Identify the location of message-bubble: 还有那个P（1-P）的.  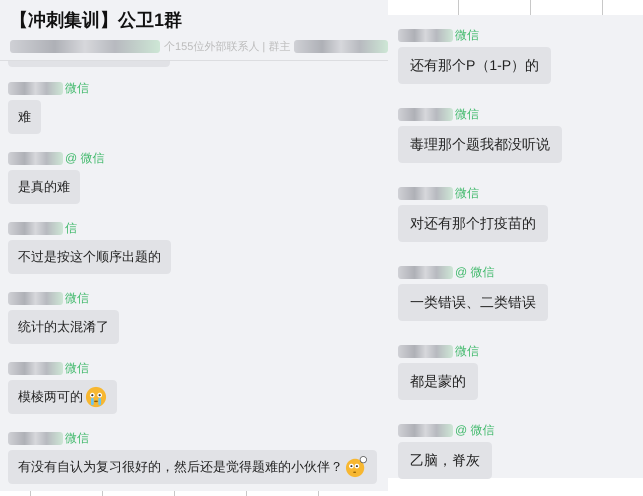
(475, 65).